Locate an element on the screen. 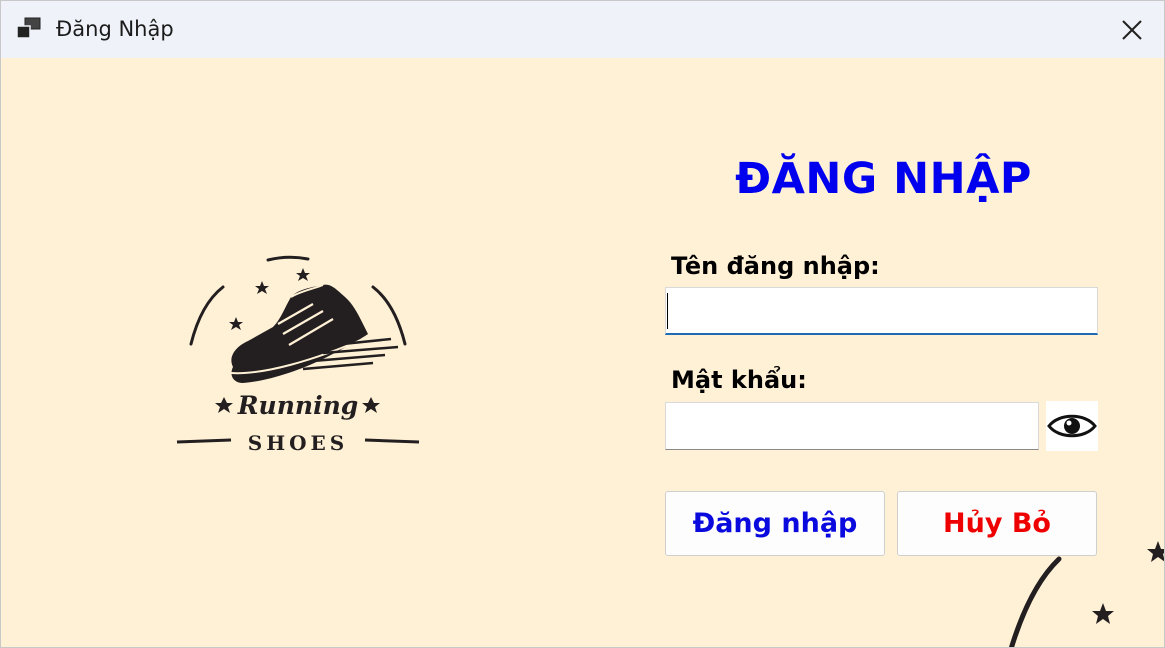 The image size is (1165, 648). show-password-button is located at coordinates (1072, 426).